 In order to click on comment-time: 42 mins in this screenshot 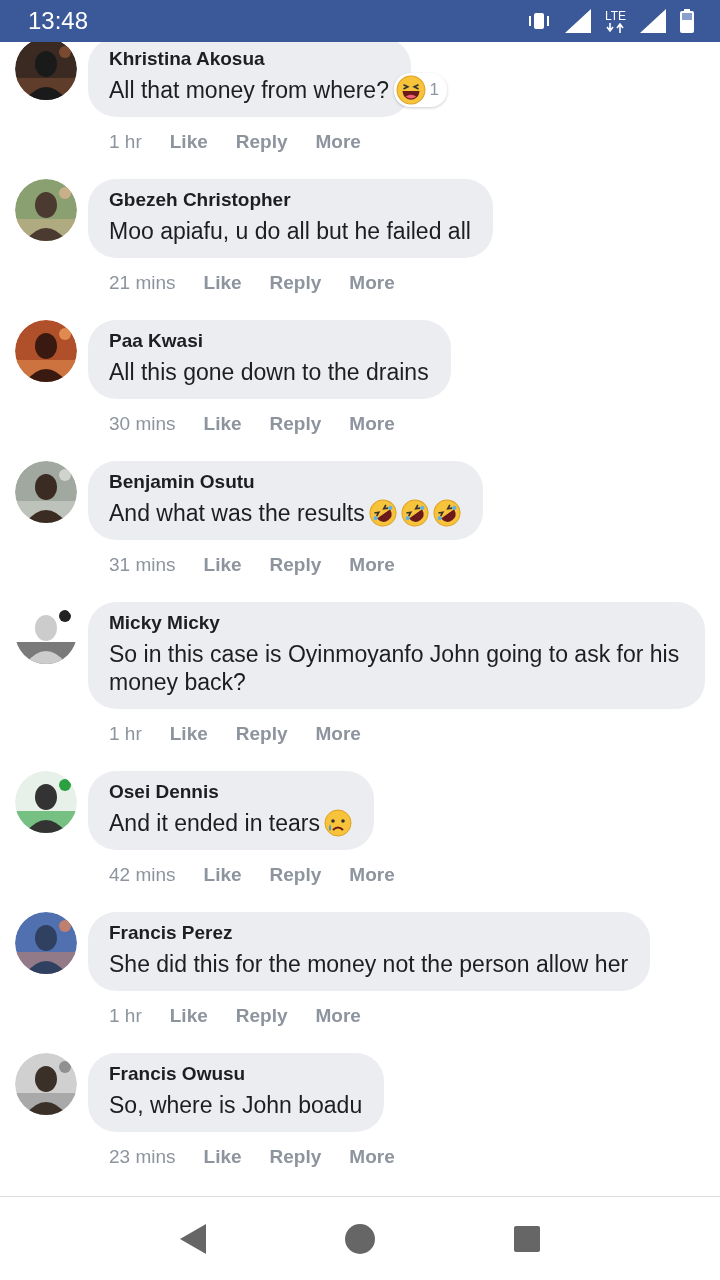, I will do `click(142, 875)`.